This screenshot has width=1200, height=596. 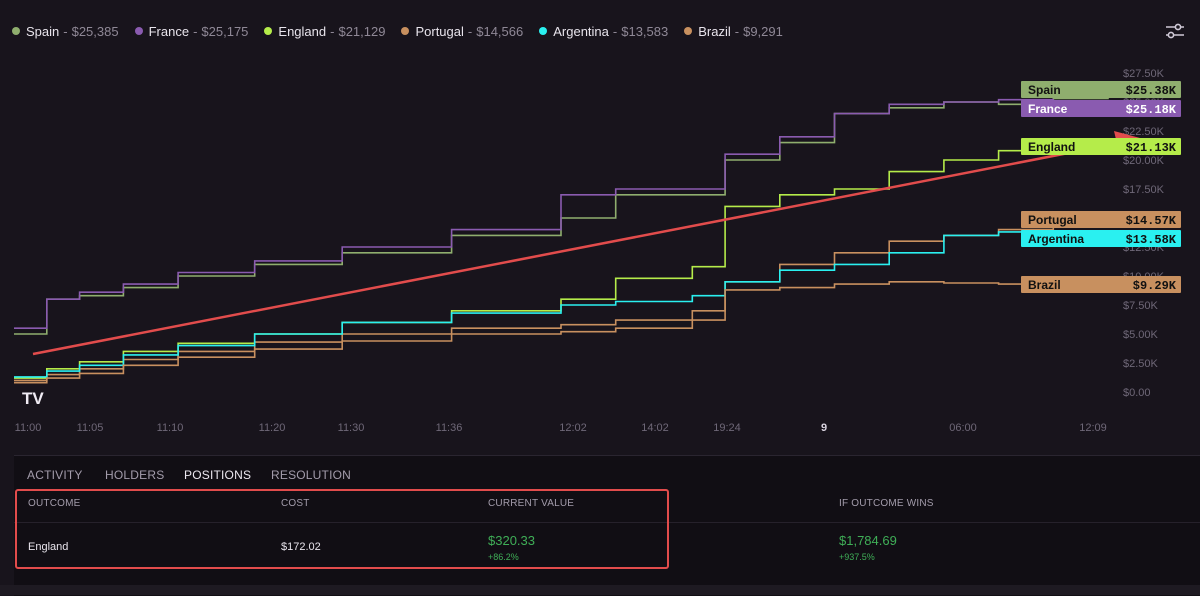 I want to click on tab-resolution: RESOLUTION, so click(x=311, y=475).